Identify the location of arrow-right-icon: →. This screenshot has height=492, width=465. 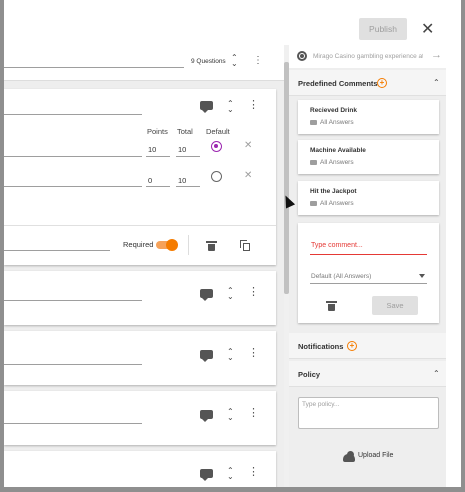
(436, 55).